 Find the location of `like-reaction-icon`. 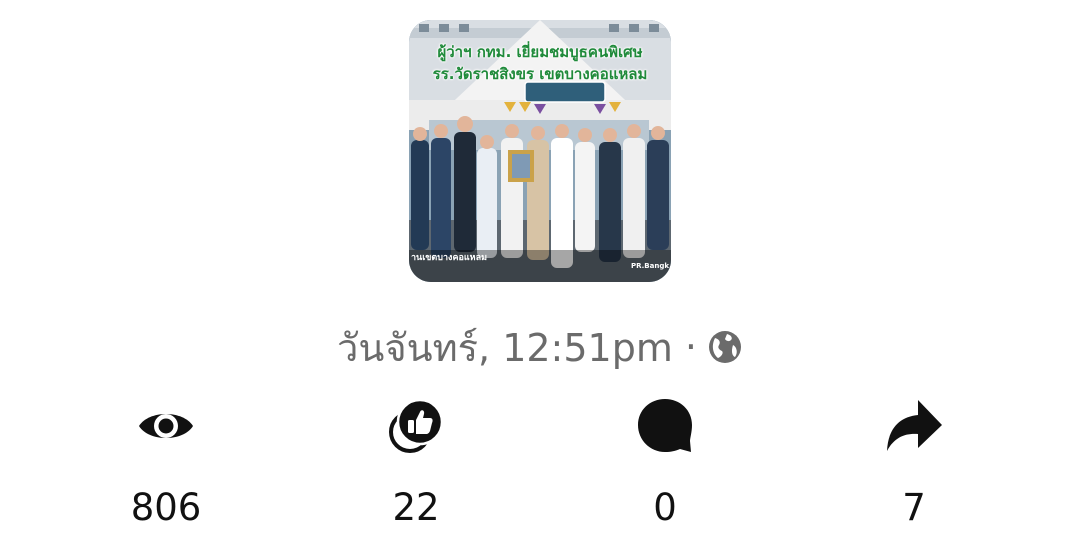

like-reaction-icon is located at coordinates (416, 426).